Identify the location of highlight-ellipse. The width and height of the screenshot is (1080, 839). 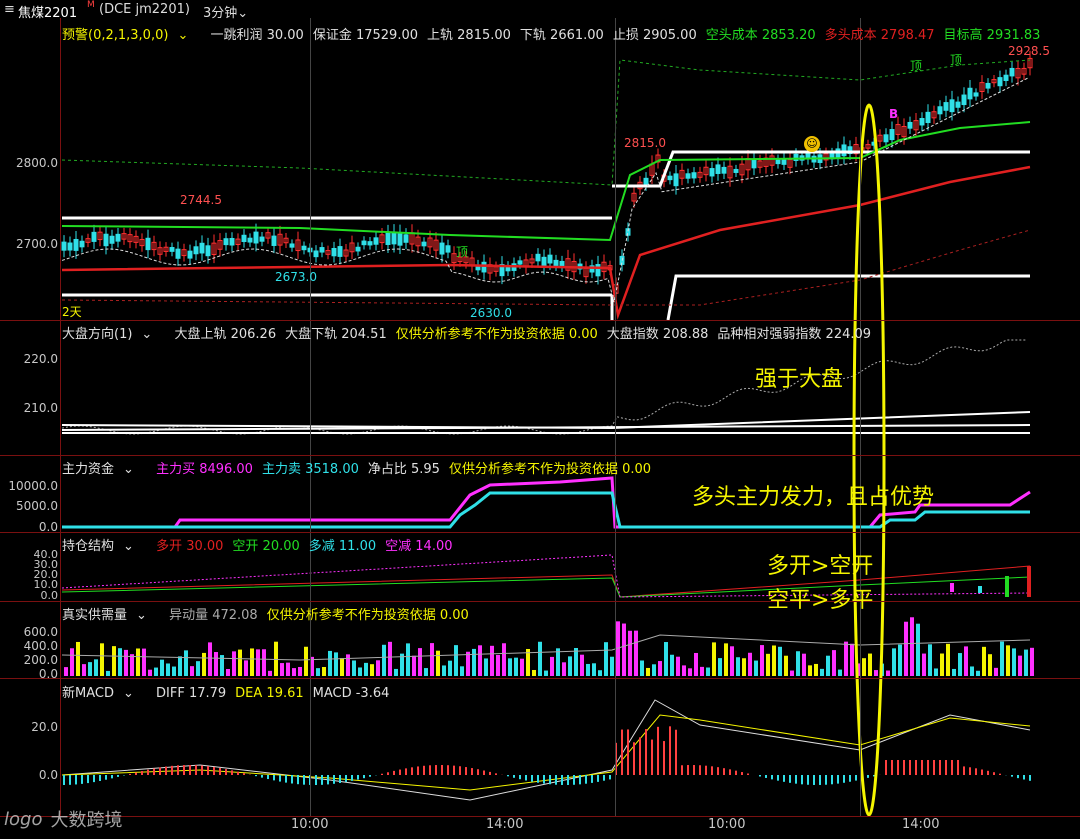
(869, 460).